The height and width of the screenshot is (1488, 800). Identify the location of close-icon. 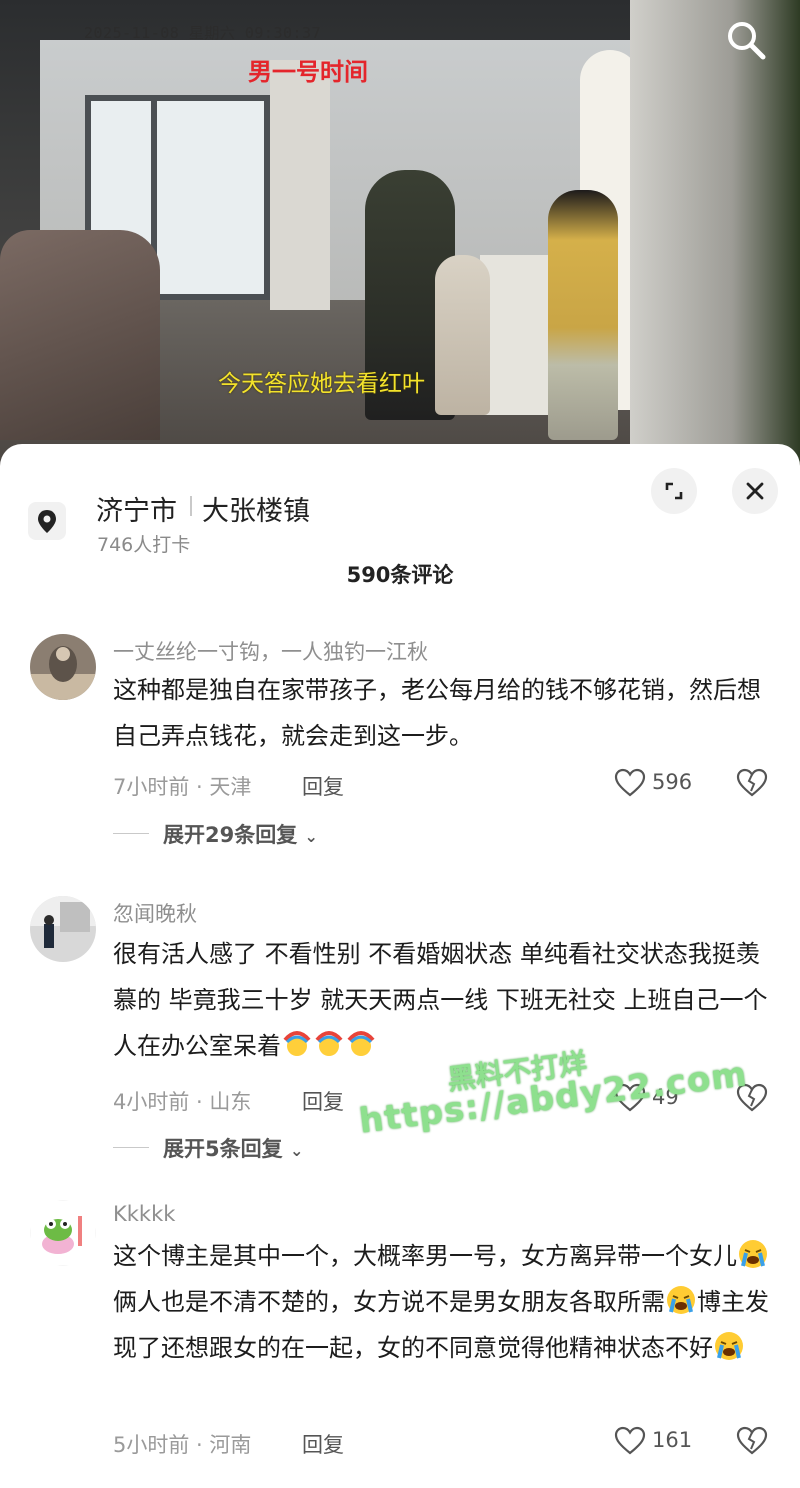
(755, 491).